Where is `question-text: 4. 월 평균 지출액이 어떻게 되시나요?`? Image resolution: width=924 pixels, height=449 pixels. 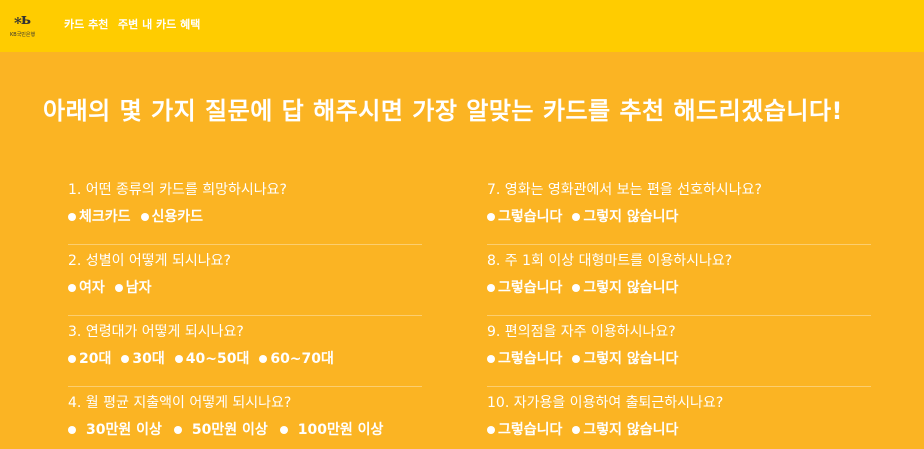 question-text: 4. 월 평균 지출액이 어떻게 되시나요? is located at coordinates (180, 403).